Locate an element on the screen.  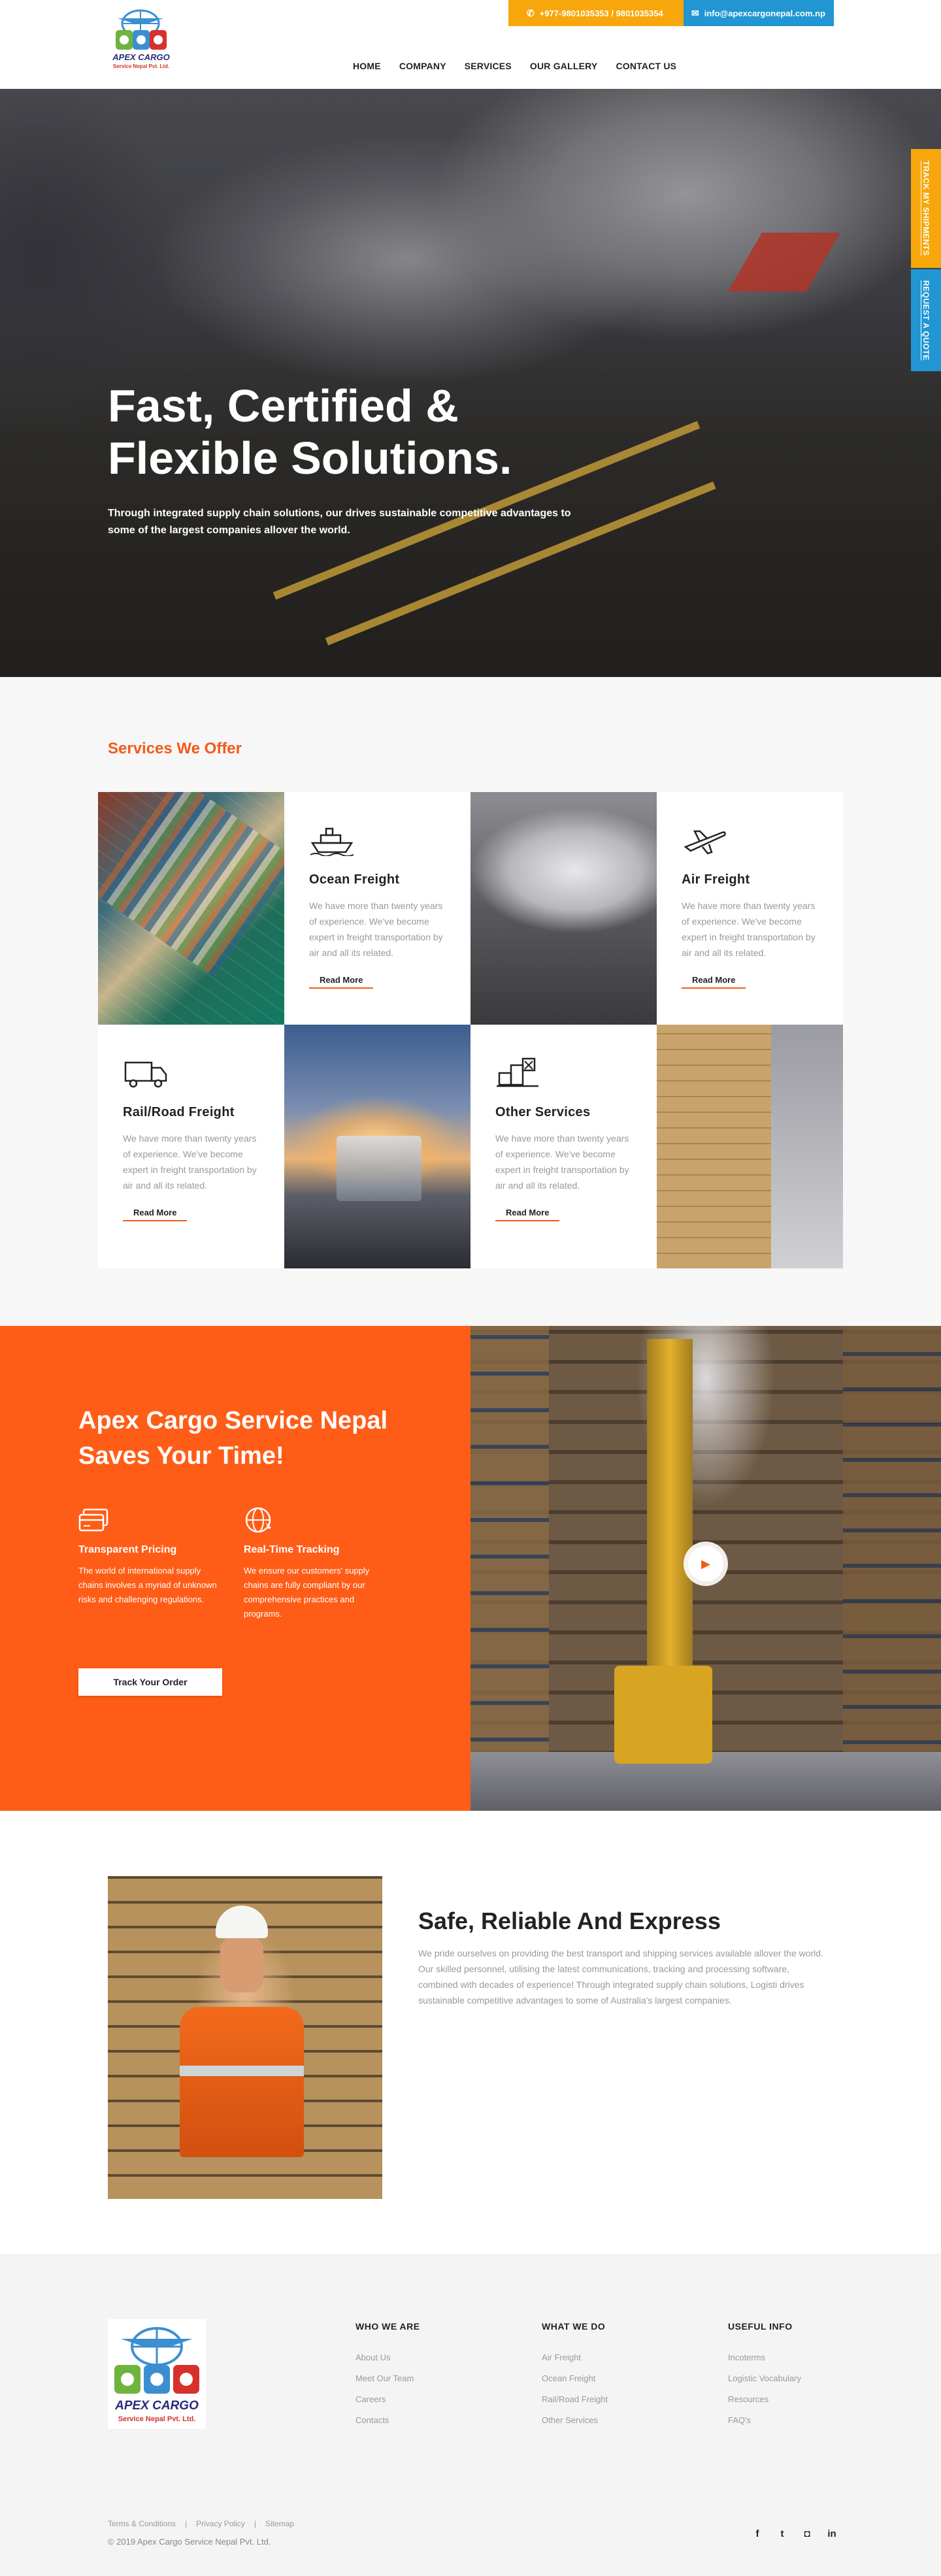
email-link: ✉ info@apexcargonepal.com.np is located at coordinates (759, 13).